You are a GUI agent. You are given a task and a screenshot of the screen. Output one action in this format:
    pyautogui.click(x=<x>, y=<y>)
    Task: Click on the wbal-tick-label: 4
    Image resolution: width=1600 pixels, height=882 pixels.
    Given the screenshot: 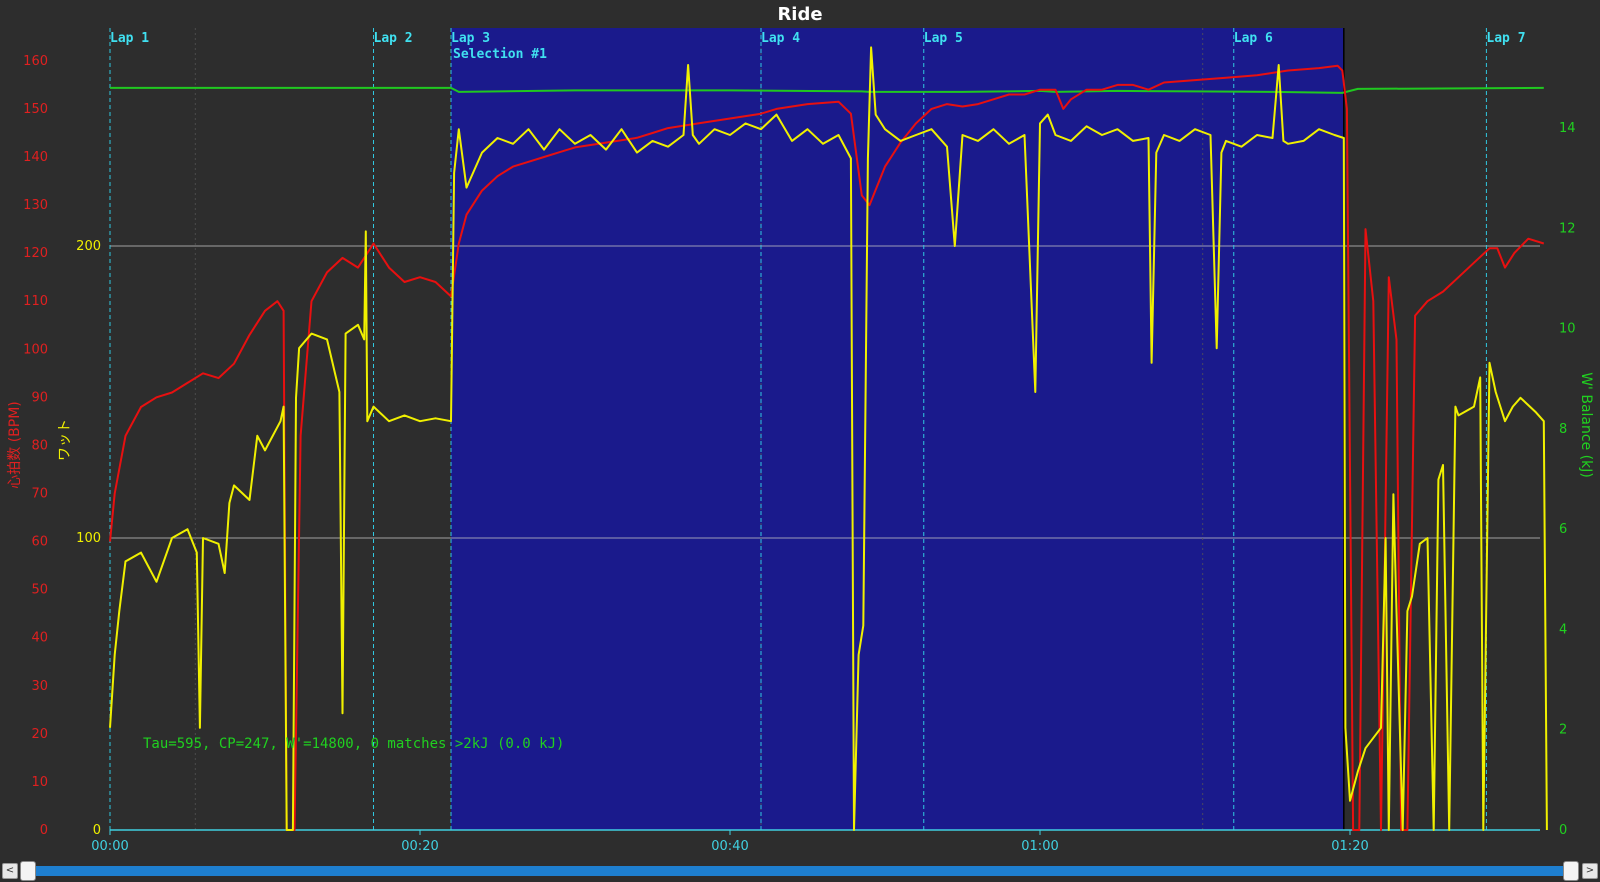 What is the action you would take?
    pyautogui.click(x=1563, y=629)
    